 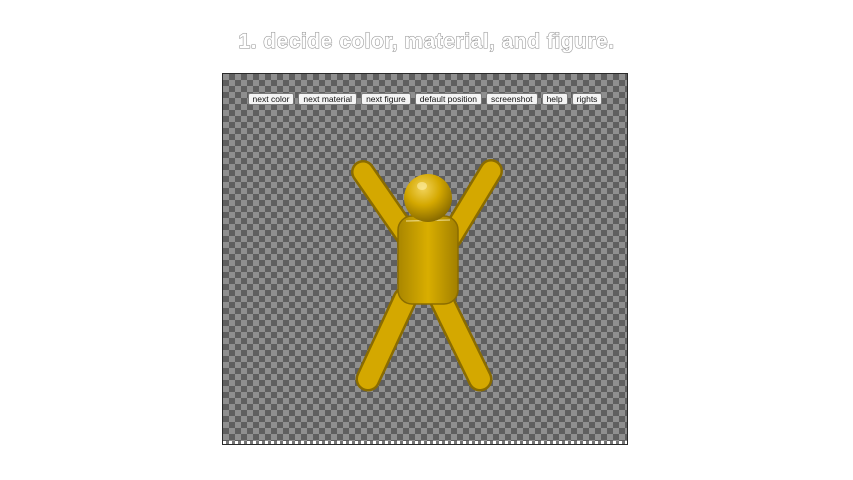 What do you see at coordinates (511, 99) in the screenshot?
I see `screenshot-button: screenshot` at bounding box center [511, 99].